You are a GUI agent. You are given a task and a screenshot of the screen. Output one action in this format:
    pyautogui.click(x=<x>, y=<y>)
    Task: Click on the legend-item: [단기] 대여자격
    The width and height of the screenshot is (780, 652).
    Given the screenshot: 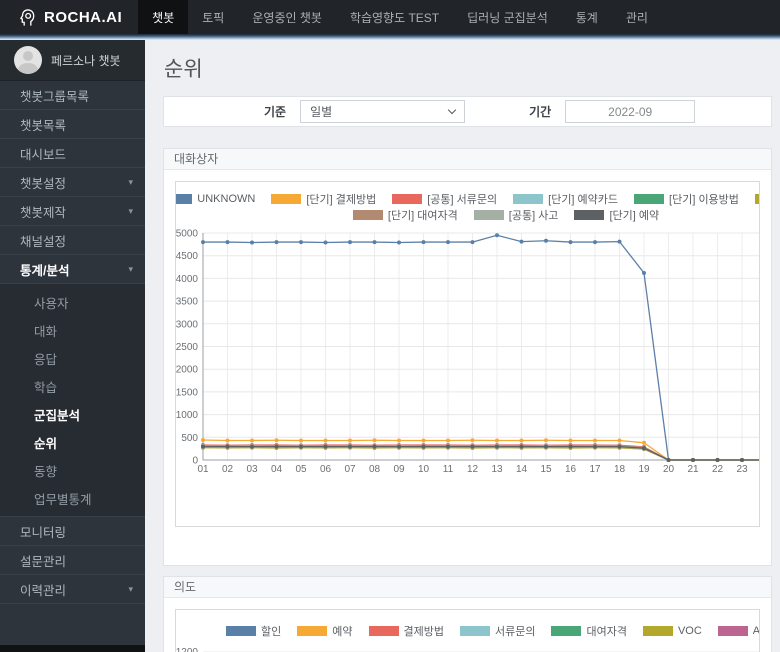 What is the action you would take?
    pyautogui.click(x=405, y=215)
    